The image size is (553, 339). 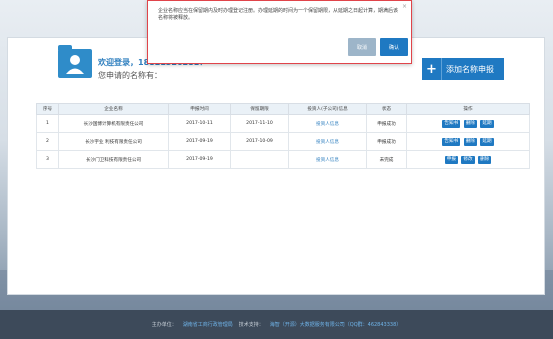 I want to click on submit-button: 申报, so click(x=451, y=159).